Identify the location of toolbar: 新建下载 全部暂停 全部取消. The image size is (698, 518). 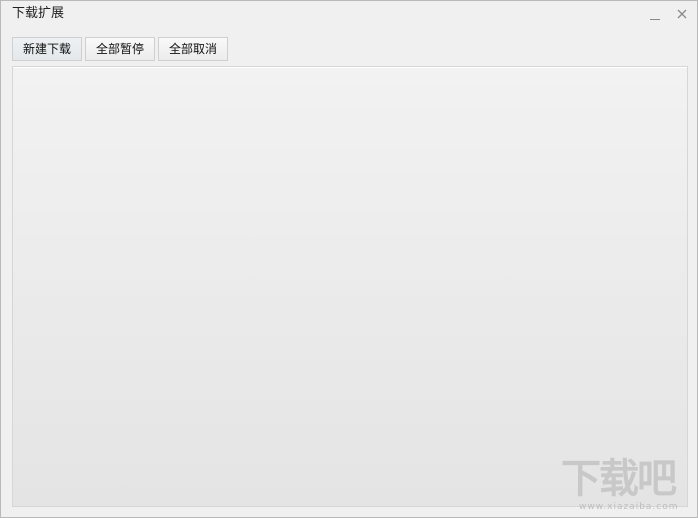
(120, 49).